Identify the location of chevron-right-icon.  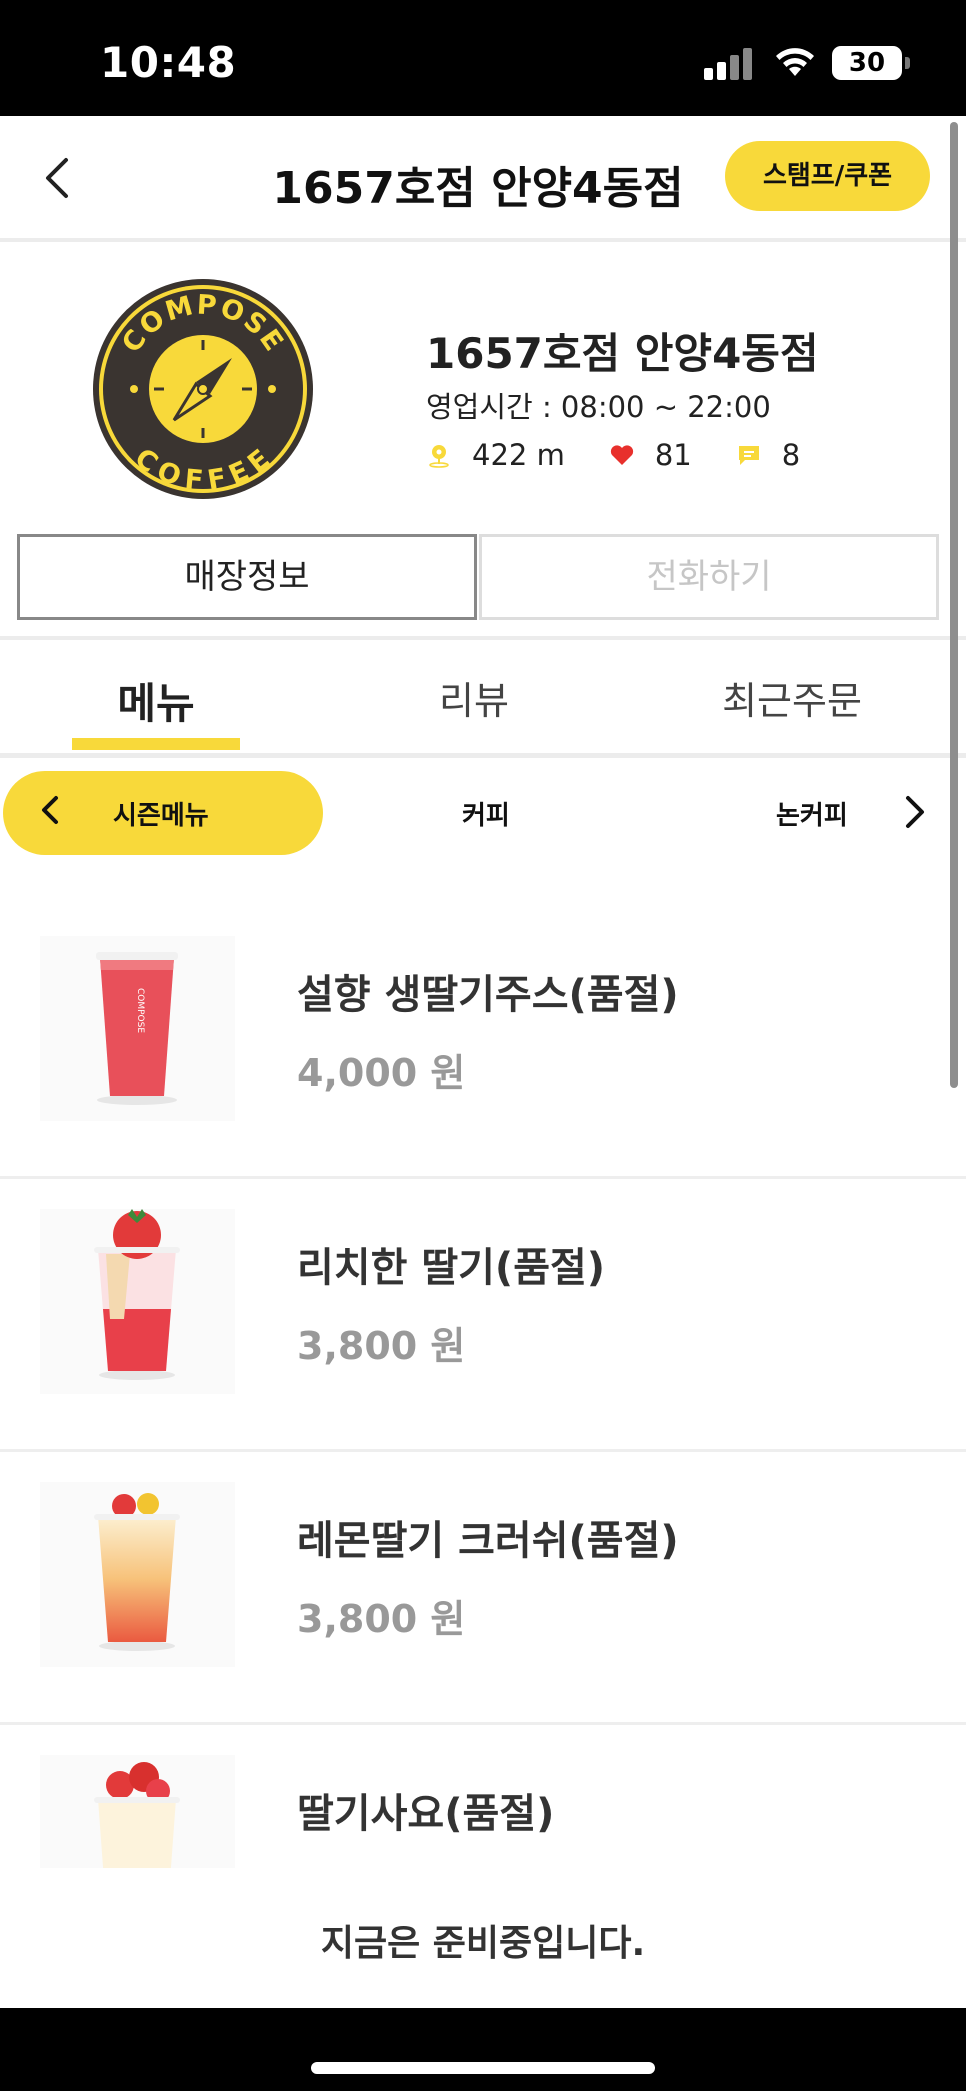
(914, 812).